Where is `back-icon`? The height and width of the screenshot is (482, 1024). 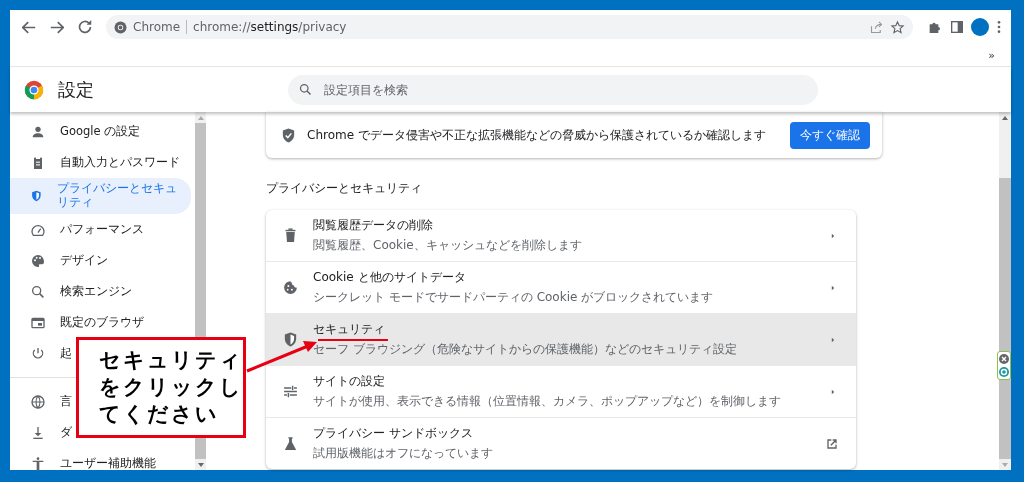 back-icon is located at coordinates (29, 27).